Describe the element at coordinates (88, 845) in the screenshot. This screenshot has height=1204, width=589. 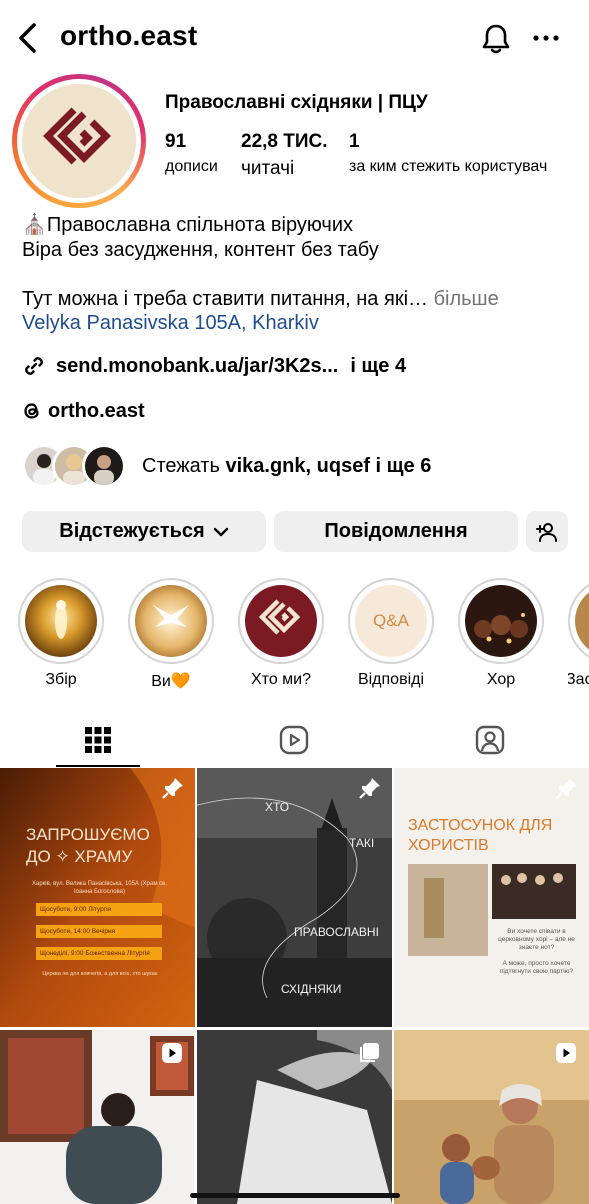
I see `post-title: ЗАПРОШУЄМО ДО ✧ ХРАМУ` at that location.